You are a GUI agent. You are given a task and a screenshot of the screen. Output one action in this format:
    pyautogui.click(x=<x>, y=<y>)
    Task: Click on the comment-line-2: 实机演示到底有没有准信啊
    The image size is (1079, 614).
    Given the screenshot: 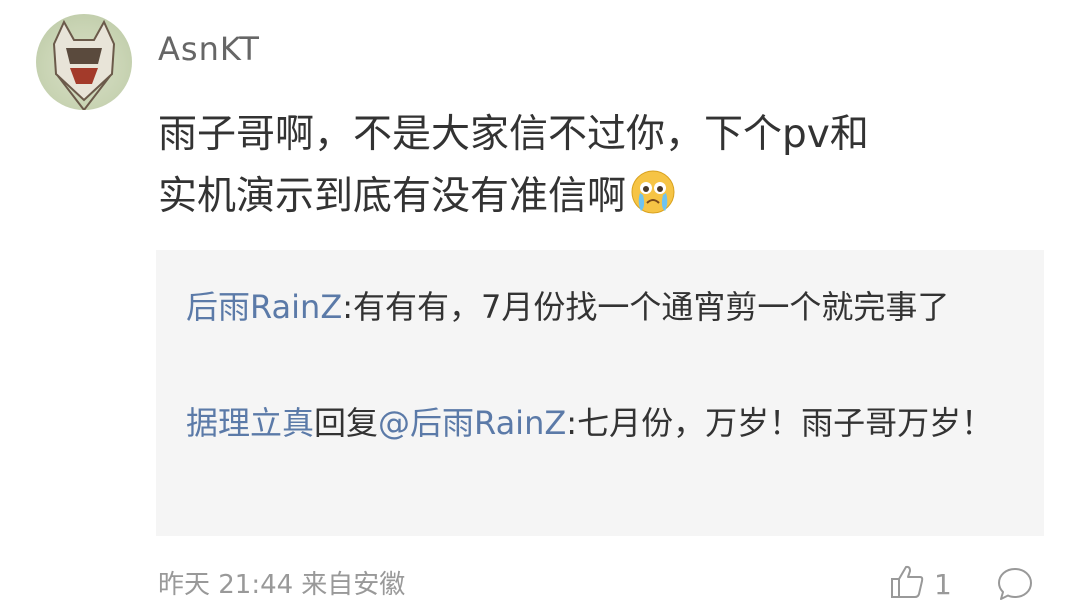 What is the action you would take?
    pyautogui.click(x=598, y=200)
    